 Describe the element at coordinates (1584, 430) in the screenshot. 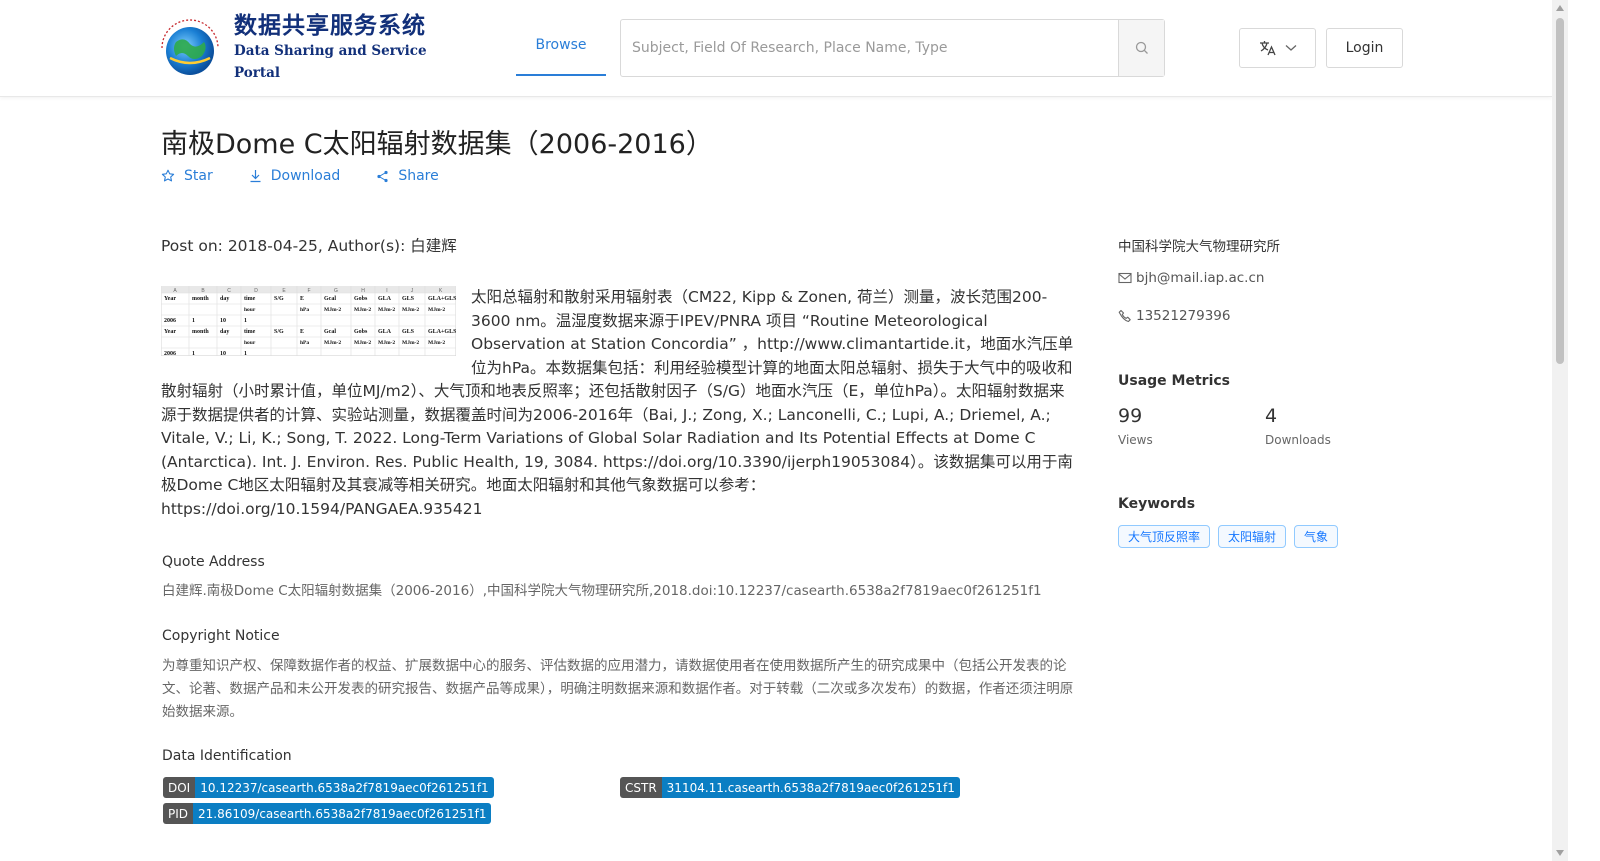

I see `page-margin` at that location.